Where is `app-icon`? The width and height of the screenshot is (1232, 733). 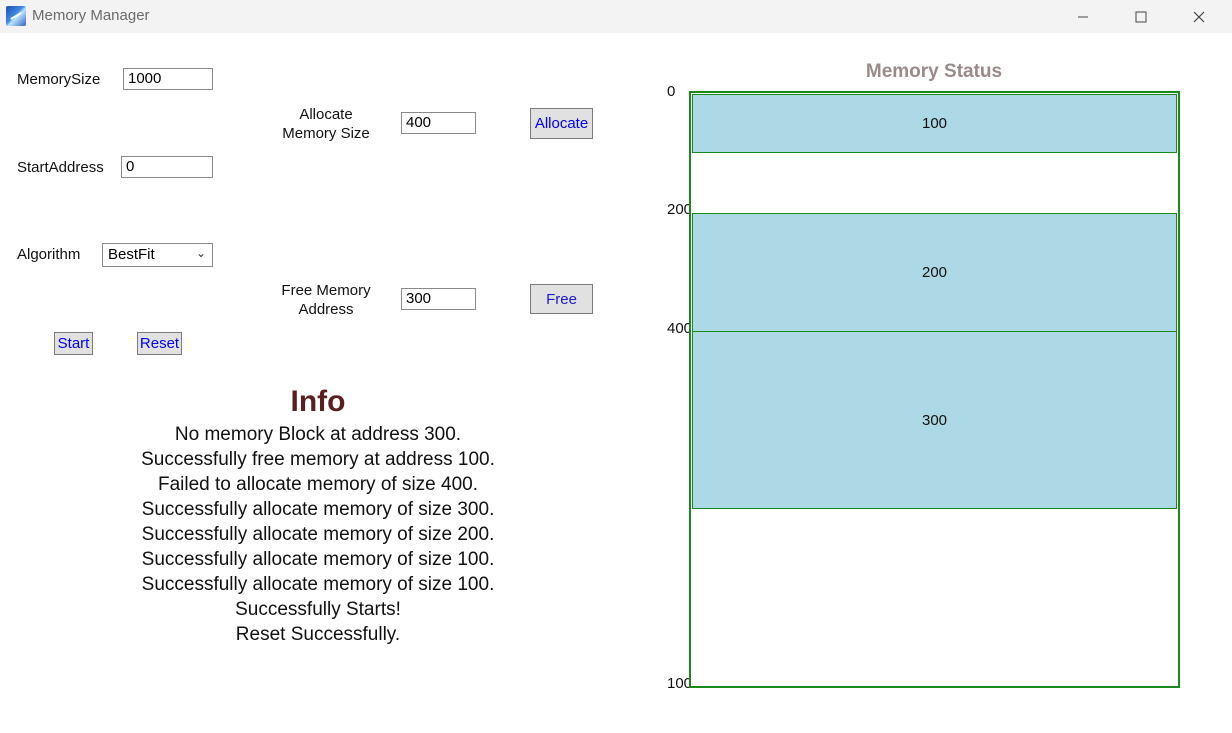 app-icon is located at coordinates (16, 16).